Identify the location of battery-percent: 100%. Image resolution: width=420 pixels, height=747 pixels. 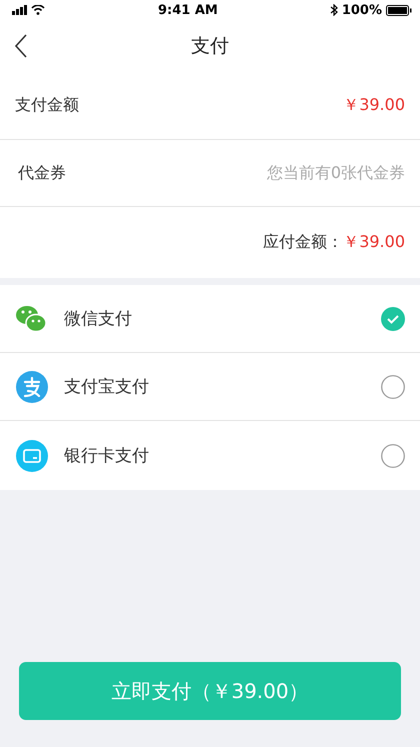
(362, 10).